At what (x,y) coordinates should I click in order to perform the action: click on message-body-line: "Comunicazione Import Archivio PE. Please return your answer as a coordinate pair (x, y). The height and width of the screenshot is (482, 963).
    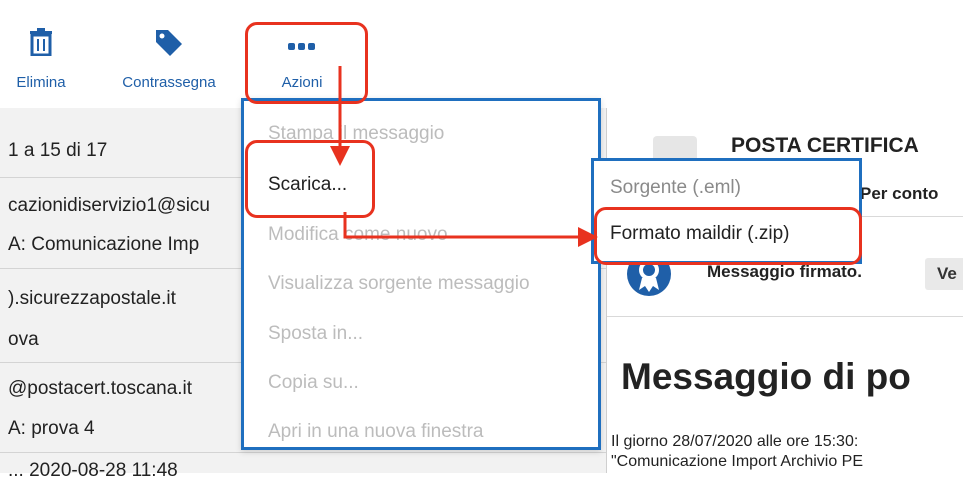
    Looking at the image, I should click on (737, 461).